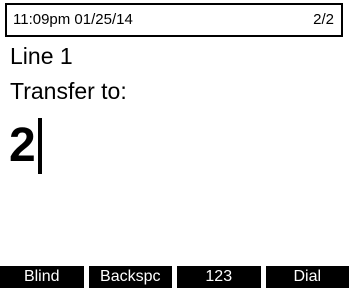  What do you see at coordinates (219, 277) in the screenshot?
I see `numeric-mode-softkey: 123` at bounding box center [219, 277].